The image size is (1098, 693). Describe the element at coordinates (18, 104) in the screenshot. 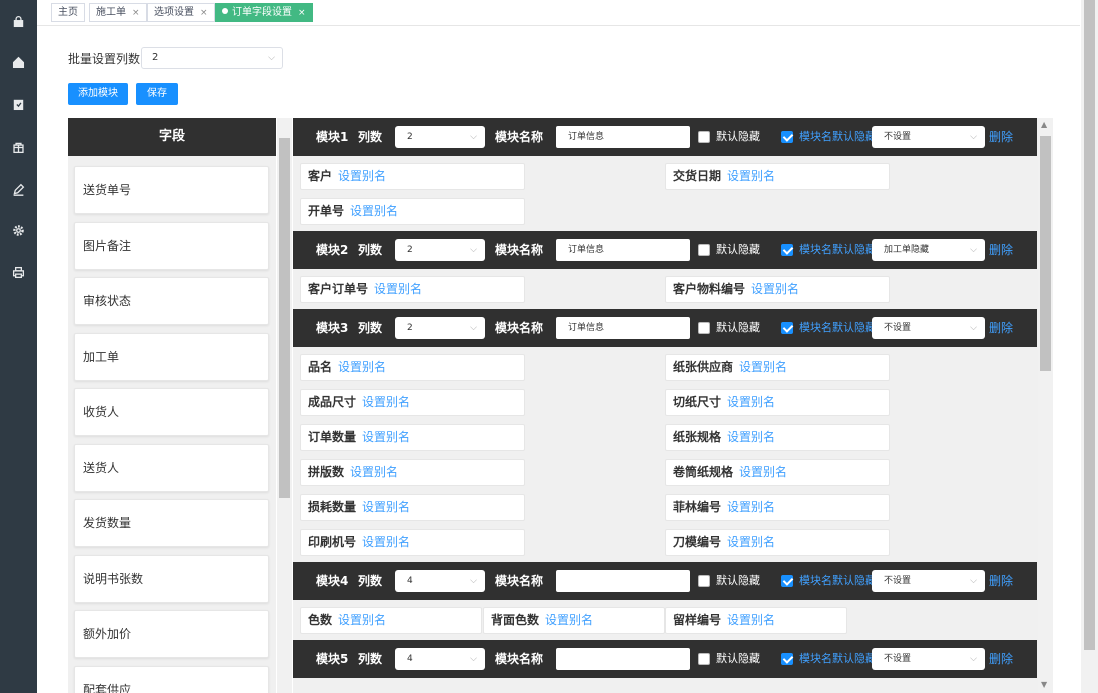

I see `clipboard-icon` at that location.